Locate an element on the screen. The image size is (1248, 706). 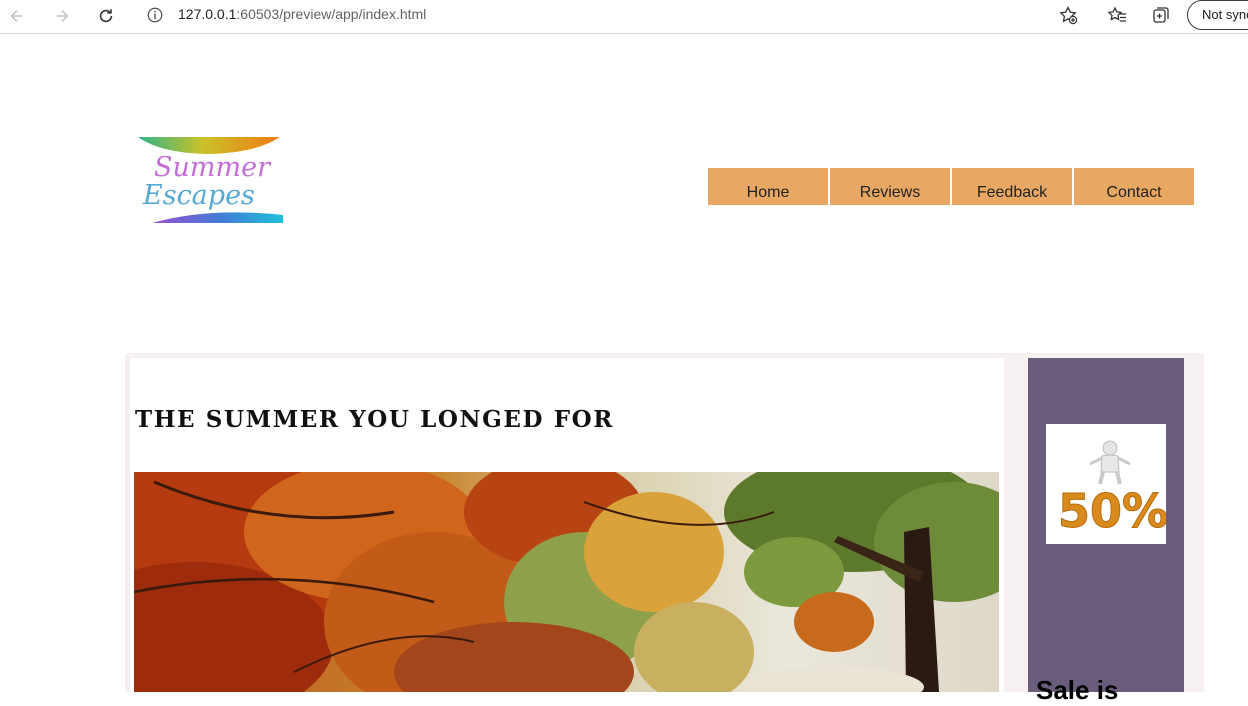
address-bar: 127.0.0.1:60503/preview/app/index.html is located at coordinates (612, 15).